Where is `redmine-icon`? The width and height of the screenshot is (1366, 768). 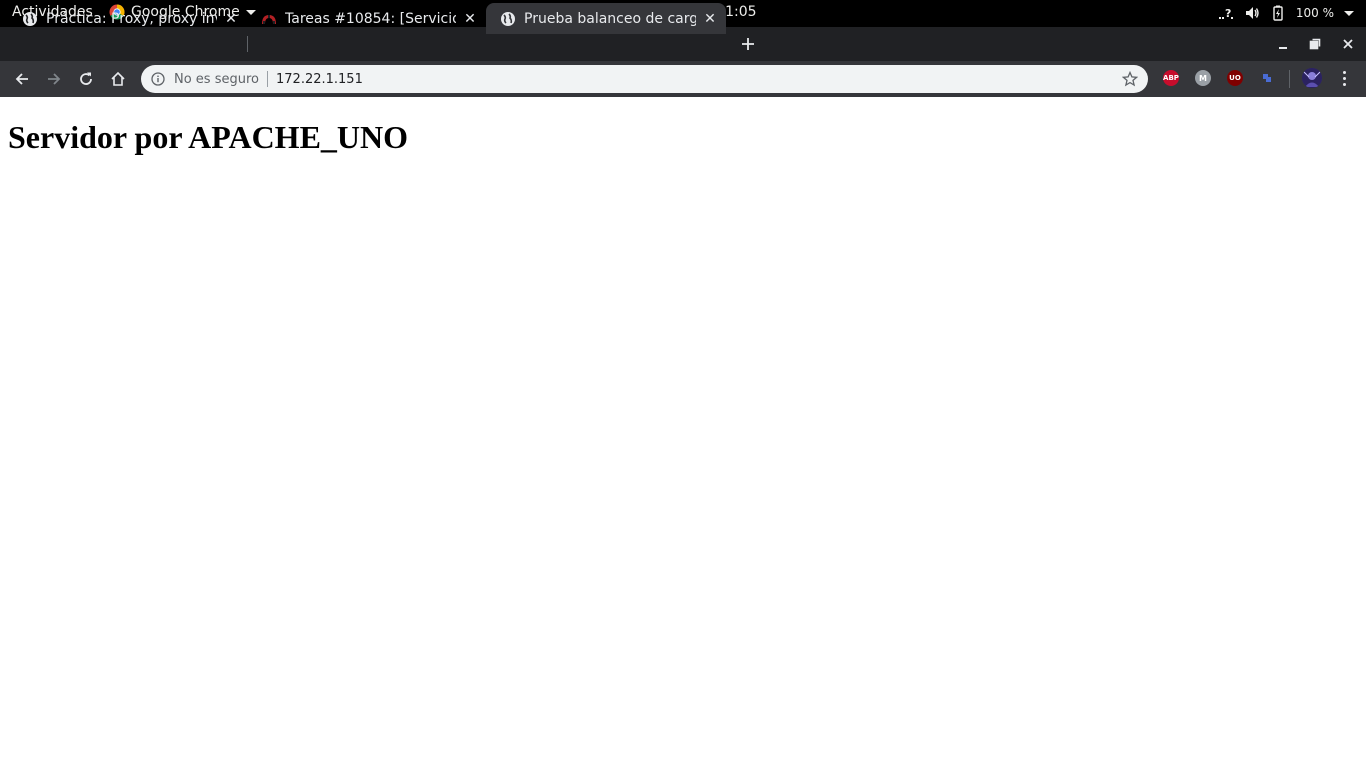
redmine-icon is located at coordinates (269, 19).